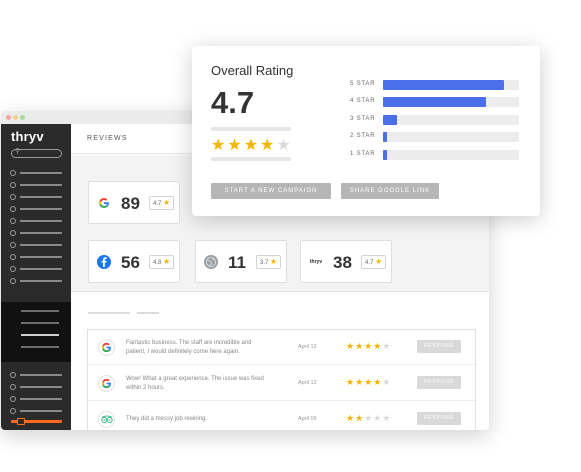 The image size is (581, 472). Describe the element at coordinates (211, 262) in the screenshot. I see `globe-icon` at that location.